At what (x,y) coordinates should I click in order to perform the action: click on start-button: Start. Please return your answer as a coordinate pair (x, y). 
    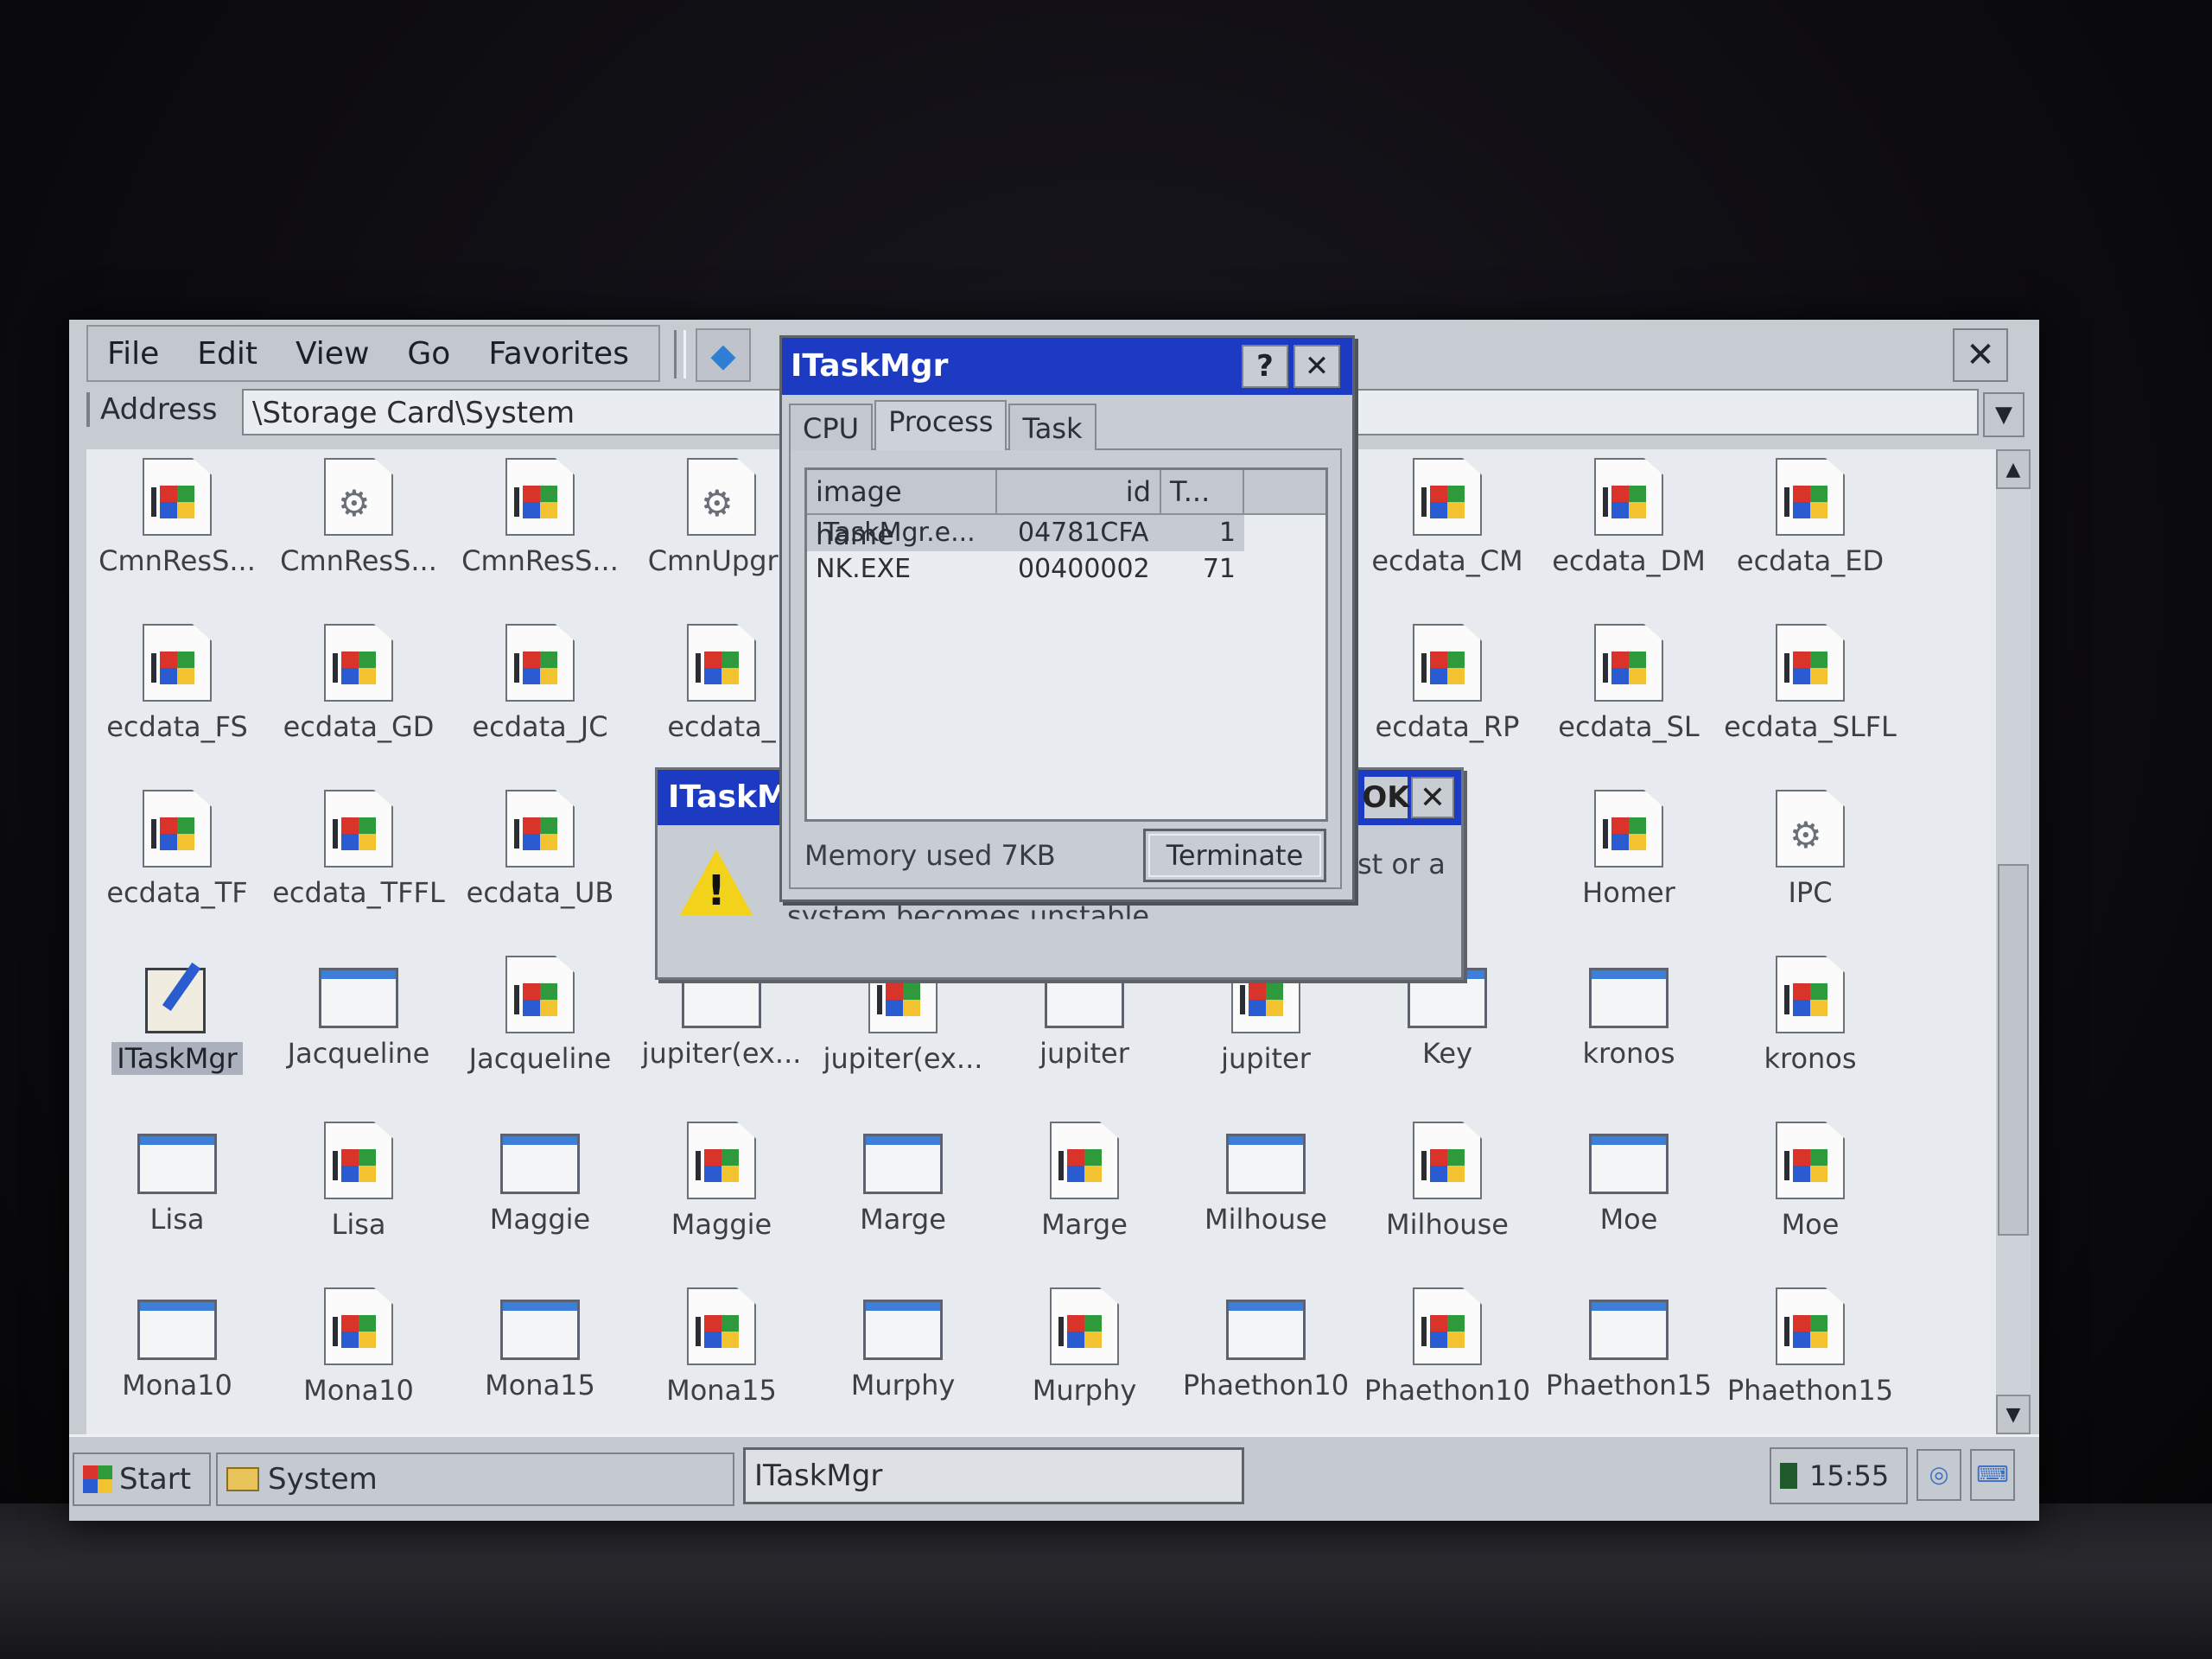
    Looking at the image, I should click on (142, 1479).